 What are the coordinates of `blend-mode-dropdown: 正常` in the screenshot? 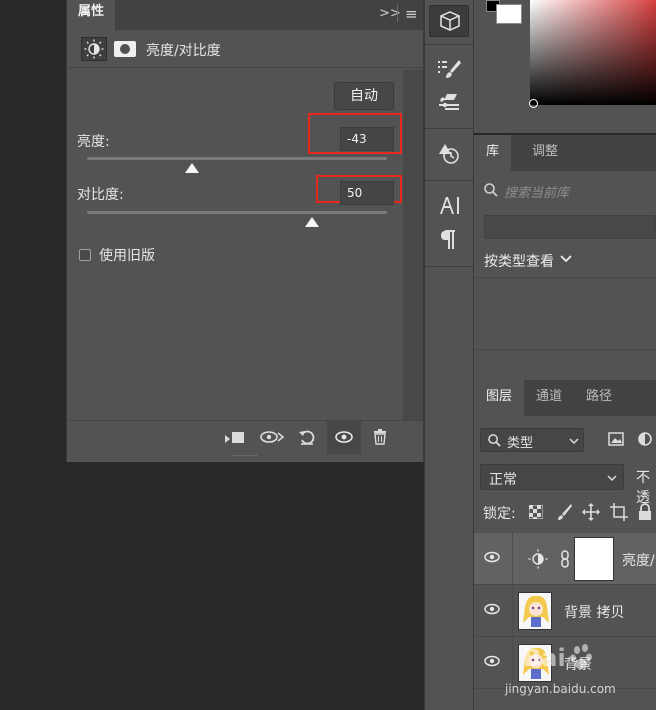 It's located at (552, 477).